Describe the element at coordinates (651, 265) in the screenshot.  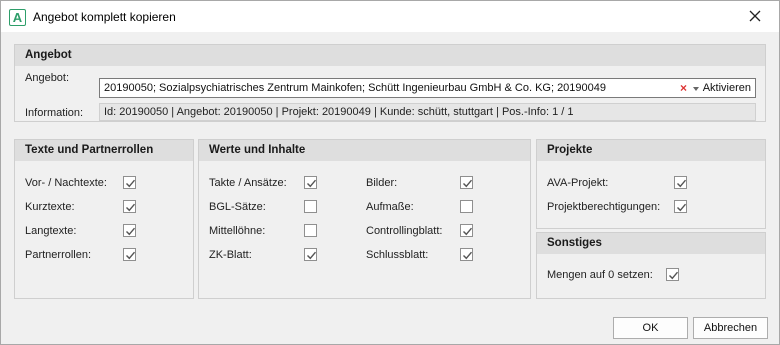
I see `panel-sonstiges: Sonstiges Mengen auf 0 setzen:` at that location.